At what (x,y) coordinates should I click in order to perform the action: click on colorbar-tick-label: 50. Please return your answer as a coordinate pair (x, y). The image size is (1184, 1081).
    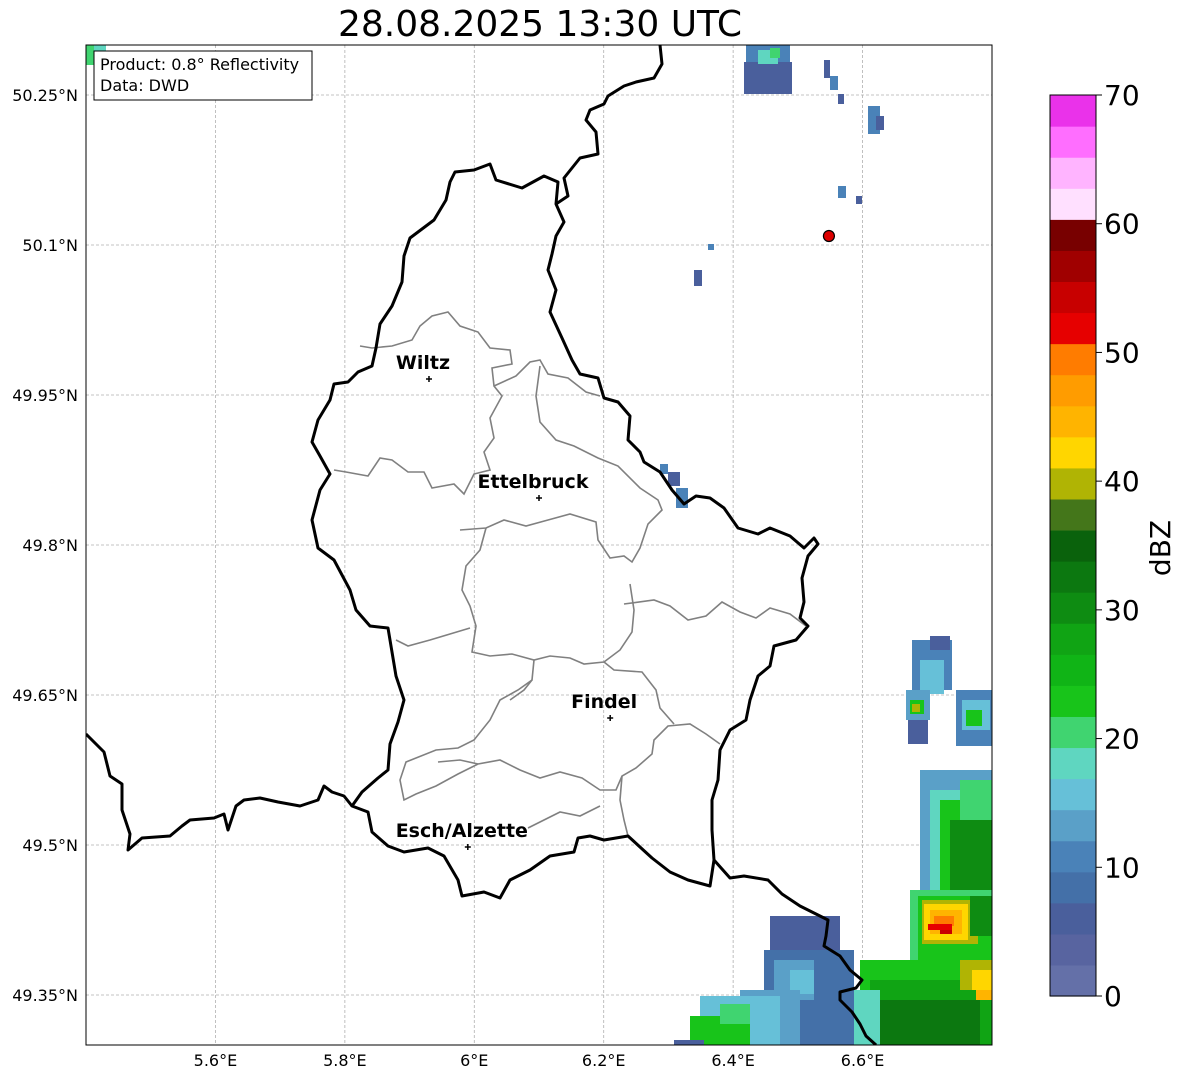
    Looking at the image, I should click on (1122, 352).